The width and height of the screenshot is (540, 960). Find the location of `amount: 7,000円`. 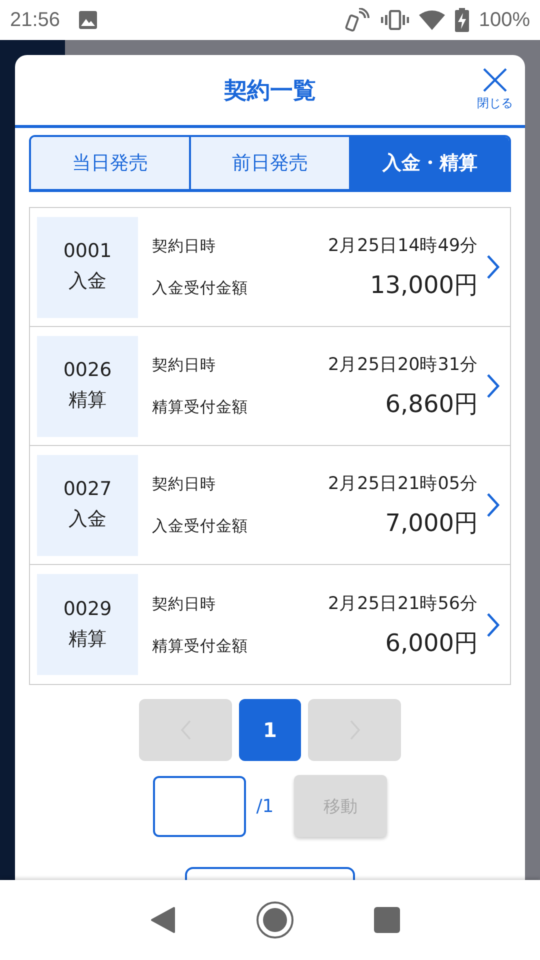

amount: 7,000円 is located at coordinates (431, 523).